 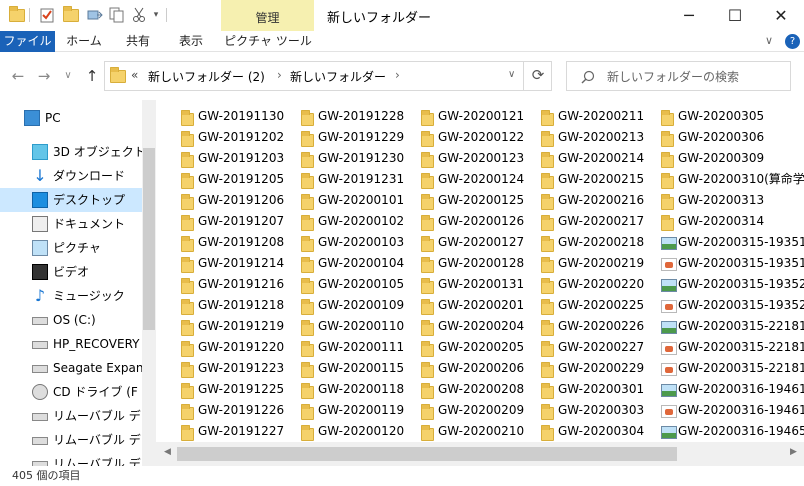 I want to click on folder-item: GW-20191231, so click(x=358, y=179).